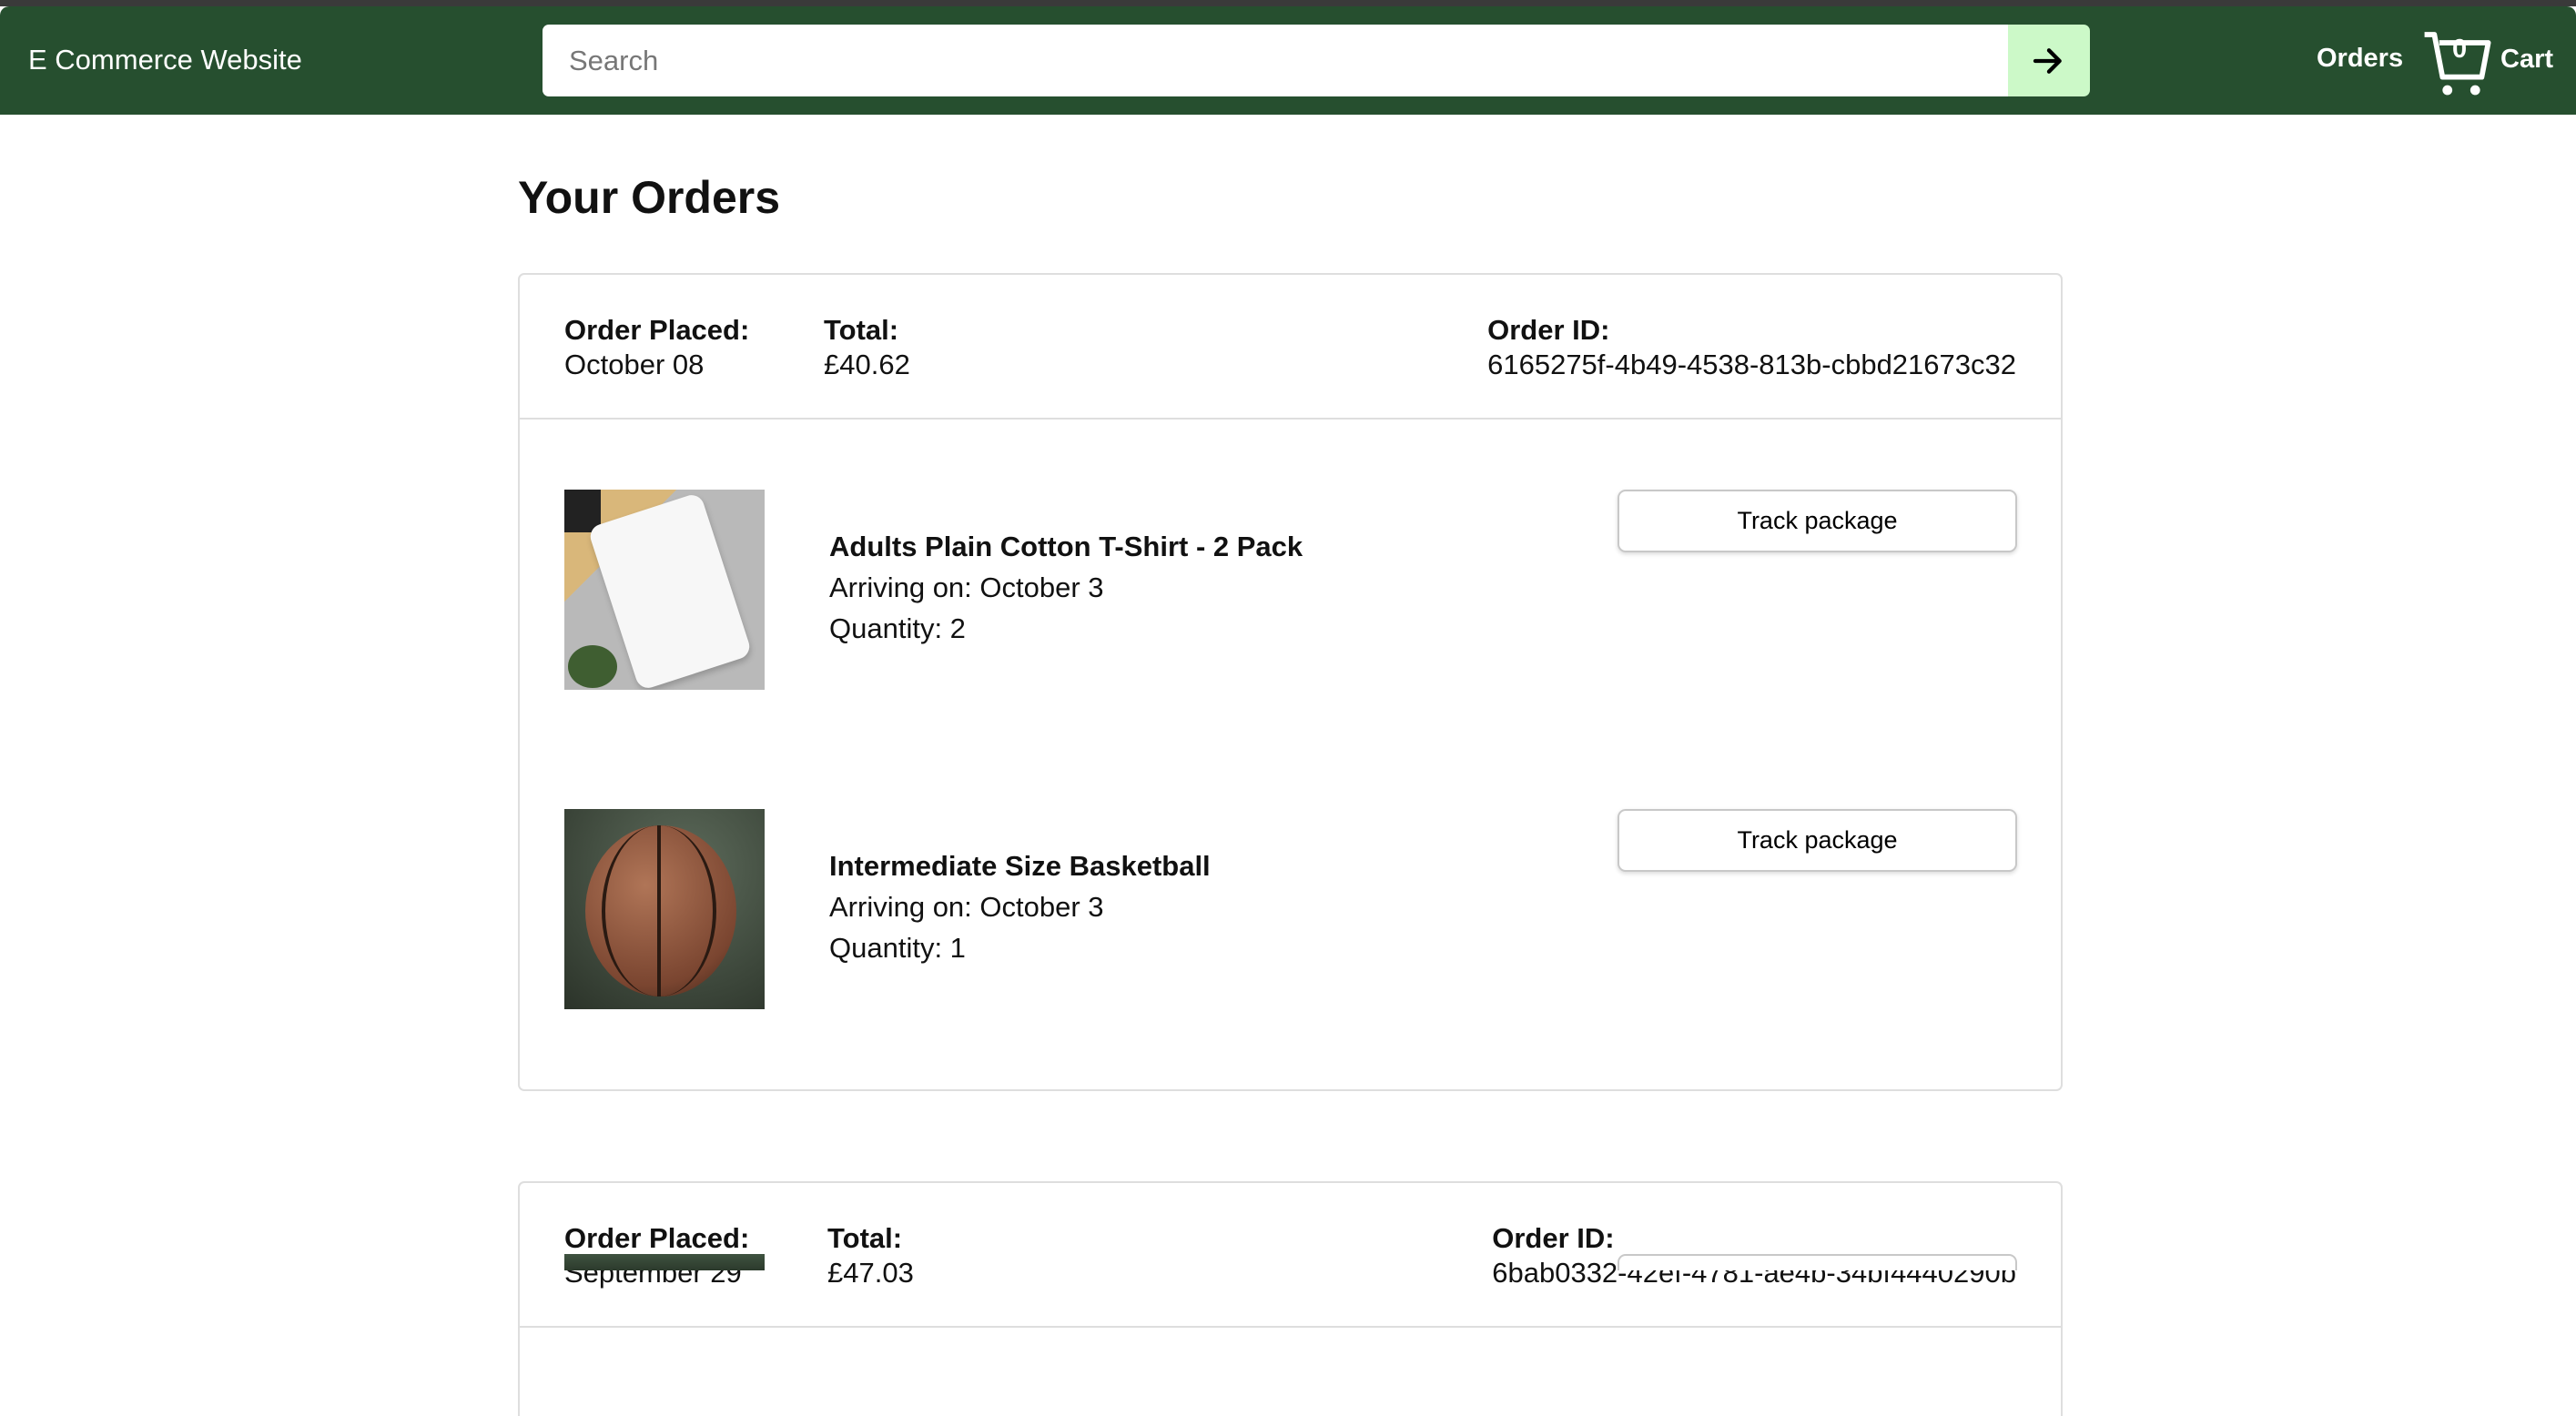 This screenshot has height=1416, width=2576. I want to click on cart-link: 0 Cart, so click(2495, 62).